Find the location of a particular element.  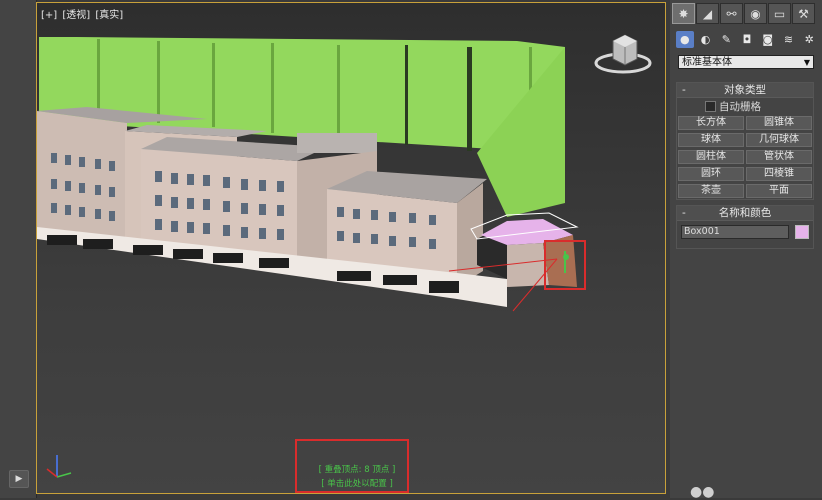

tab-hierarchy: ⚯ is located at coordinates (731, 13).